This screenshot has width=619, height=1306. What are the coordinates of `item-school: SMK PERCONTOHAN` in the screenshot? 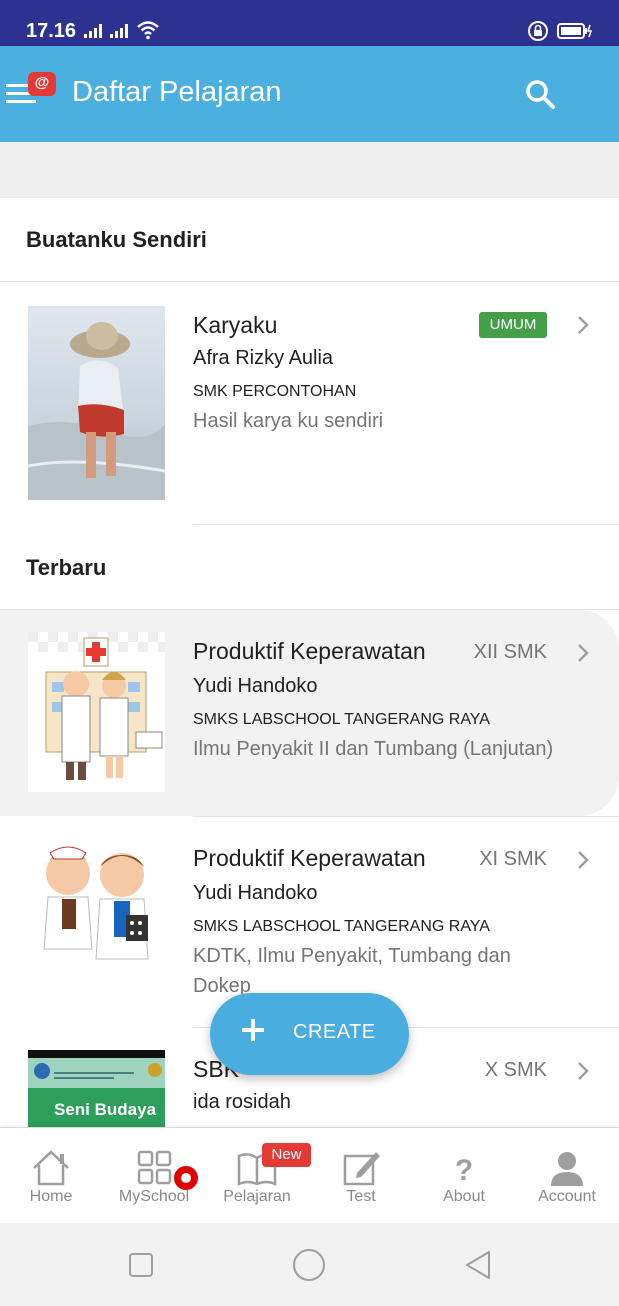 It's located at (275, 391).